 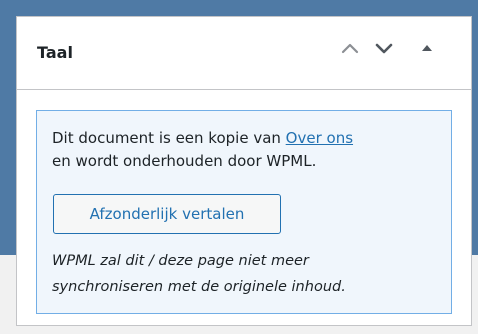 What do you see at coordinates (350, 48) in the screenshot?
I see `chevron-up-icon` at bounding box center [350, 48].